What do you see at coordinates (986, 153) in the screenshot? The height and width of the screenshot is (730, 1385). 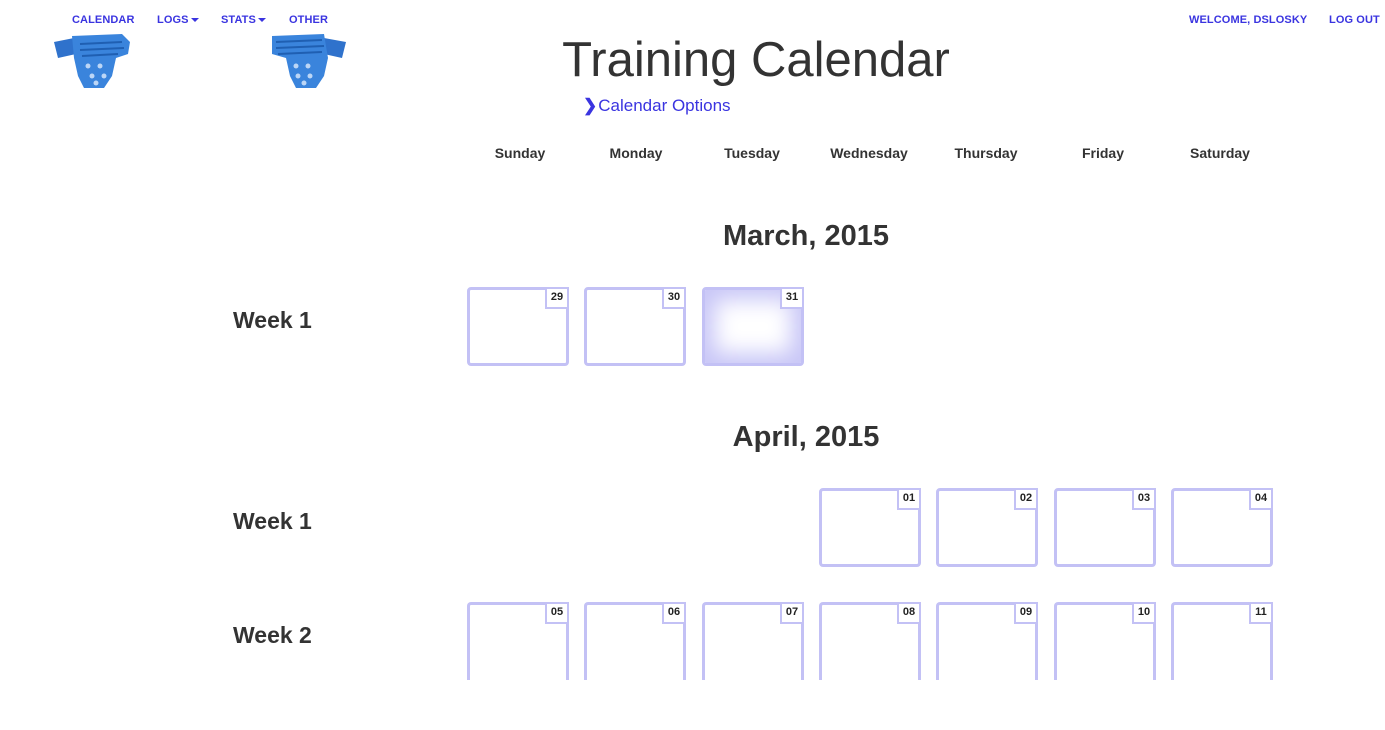 I see `weekday-thursday: Thursday` at bounding box center [986, 153].